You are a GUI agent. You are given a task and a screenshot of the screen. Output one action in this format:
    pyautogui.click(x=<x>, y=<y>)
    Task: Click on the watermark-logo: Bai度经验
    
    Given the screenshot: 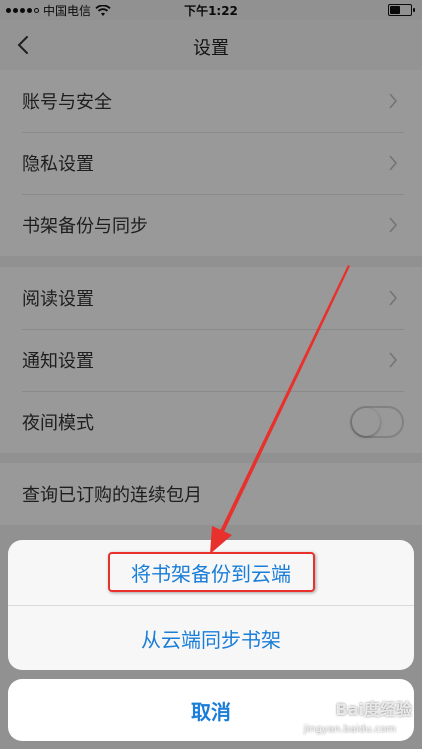 What is the action you would take?
    pyautogui.click(x=373, y=709)
    